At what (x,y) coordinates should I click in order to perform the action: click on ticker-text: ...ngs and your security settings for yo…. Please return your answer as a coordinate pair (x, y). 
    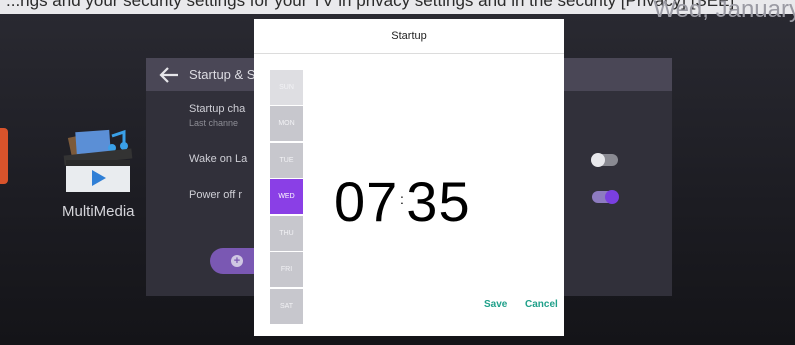
    Looking at the image, I should click on (370, 5).